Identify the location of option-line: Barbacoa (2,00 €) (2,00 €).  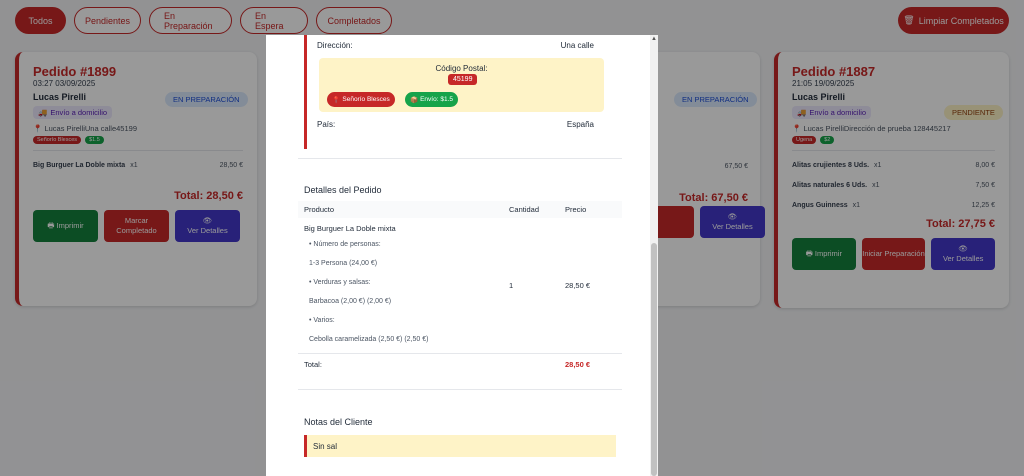
(350, 301).